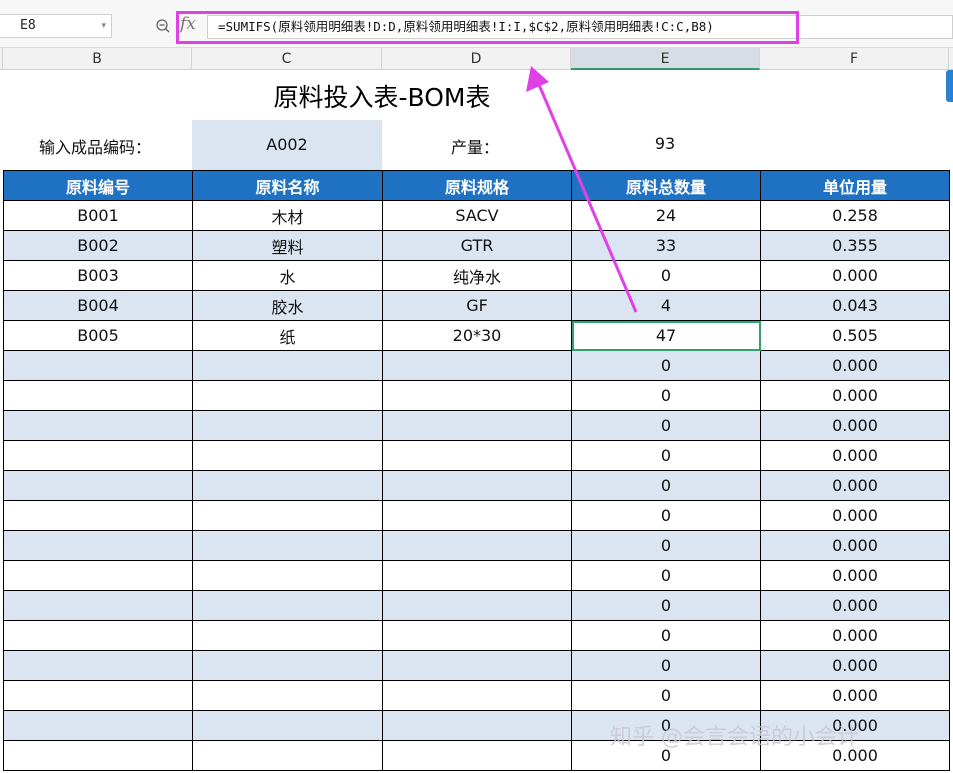 The width and height of the screenshot is (953, 773). What do you see at coordinates (666, 245) in the screenshot?
I see `table-cell: 33` at bounding box center [666, 245].